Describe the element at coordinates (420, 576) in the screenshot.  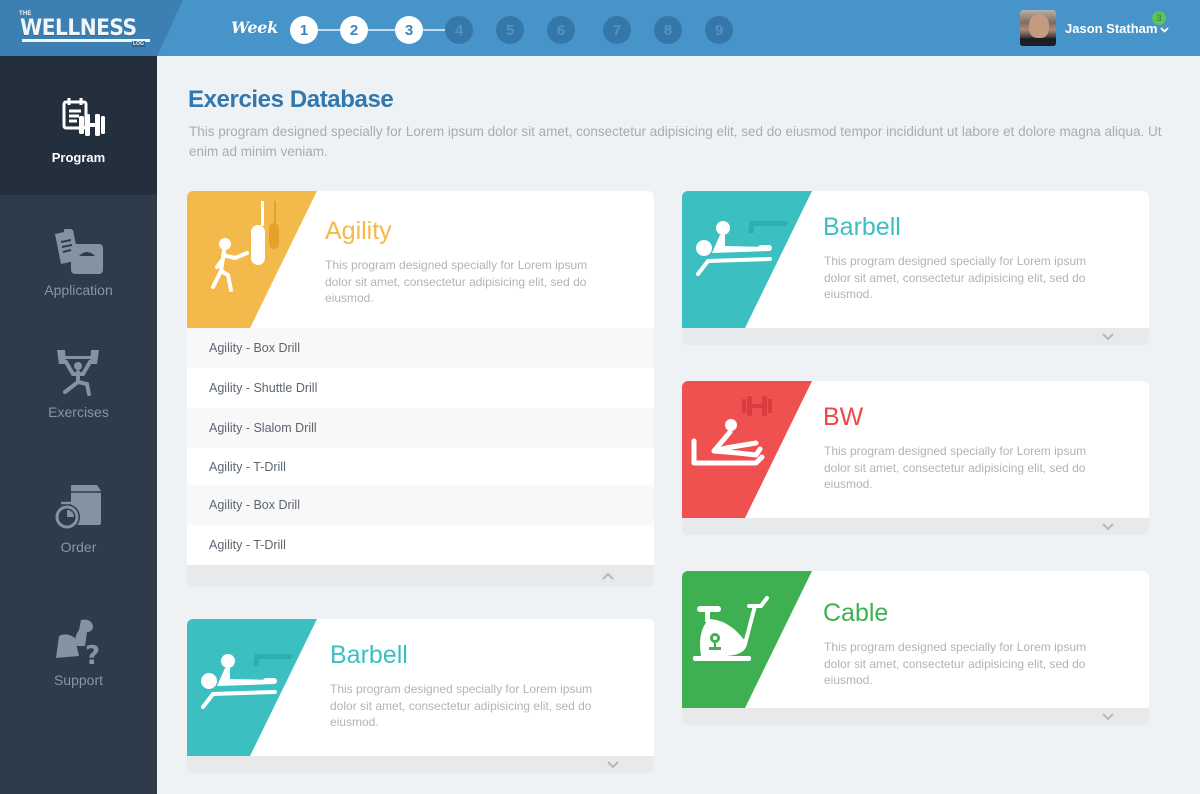
I see `collapse-toggle` at that location.